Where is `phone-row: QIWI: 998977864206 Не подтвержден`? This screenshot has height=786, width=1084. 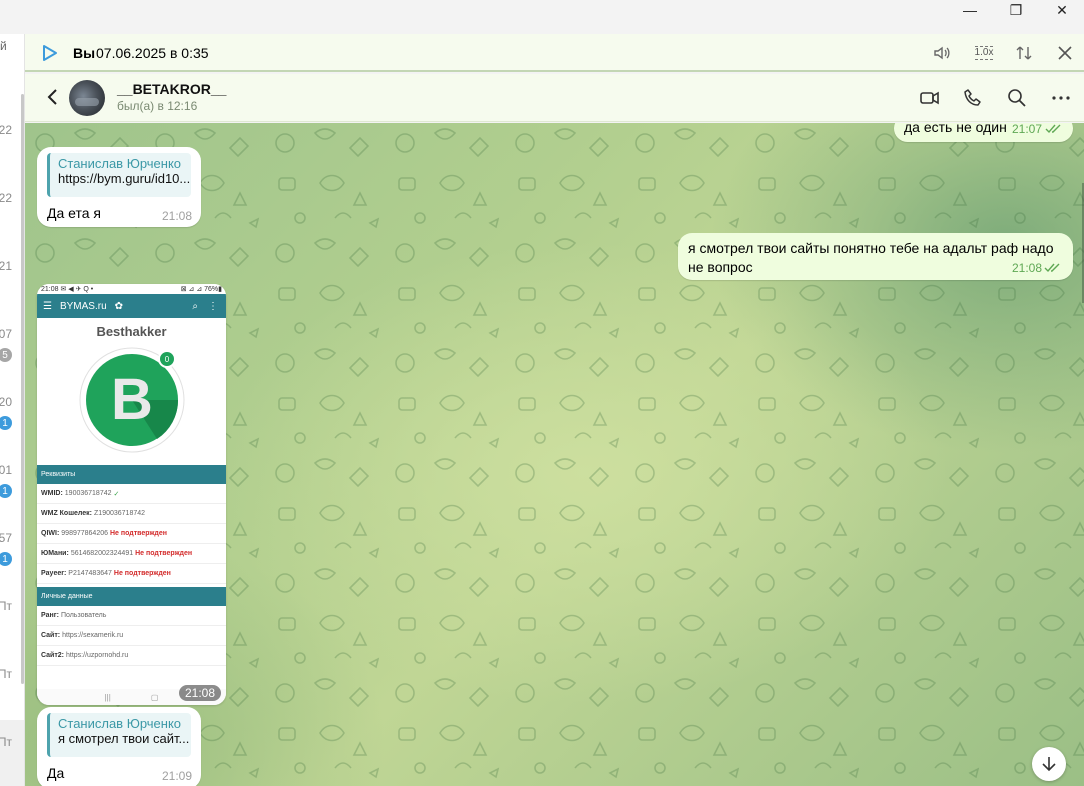 phone-row: QIWI: 998977864206 Не подтвержден is located at coordinates (131, 534).